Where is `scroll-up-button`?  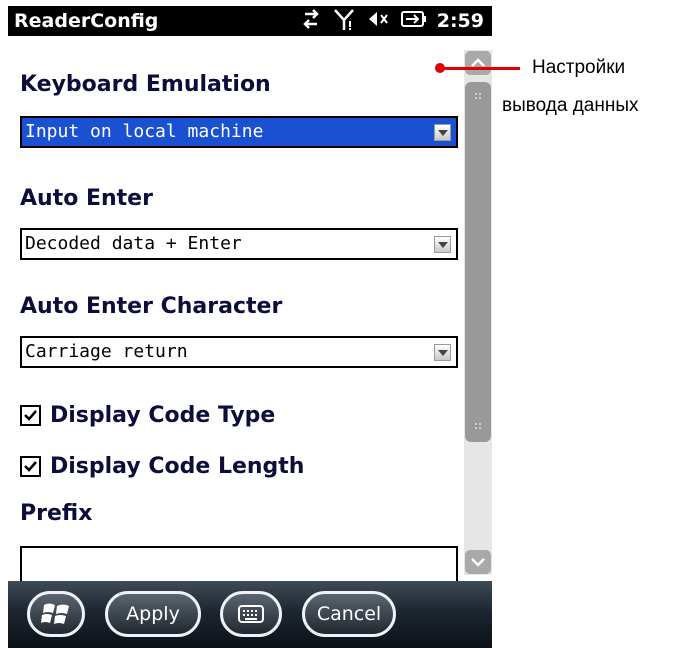
scroll-up-button is located at coordinates (478, 63).